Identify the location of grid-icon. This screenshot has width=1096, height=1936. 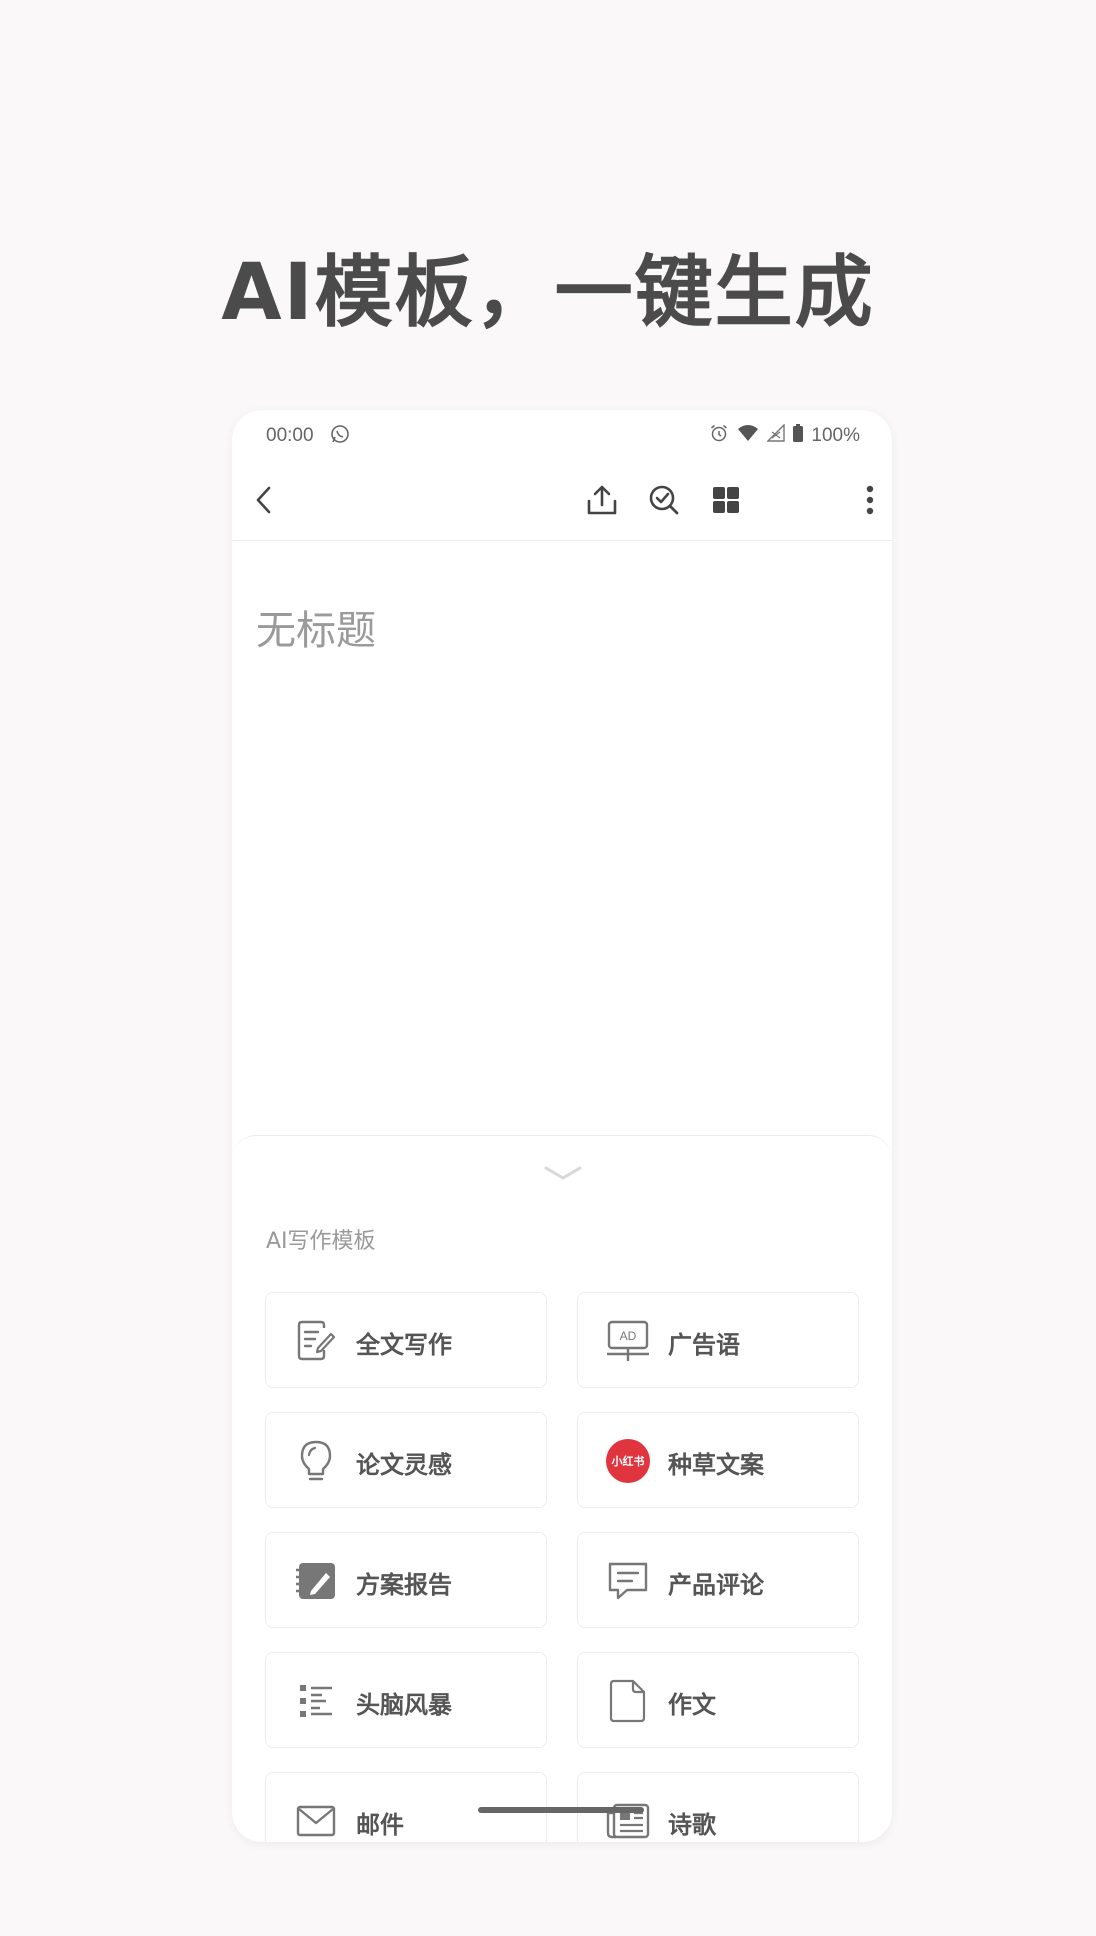
(726, 500).